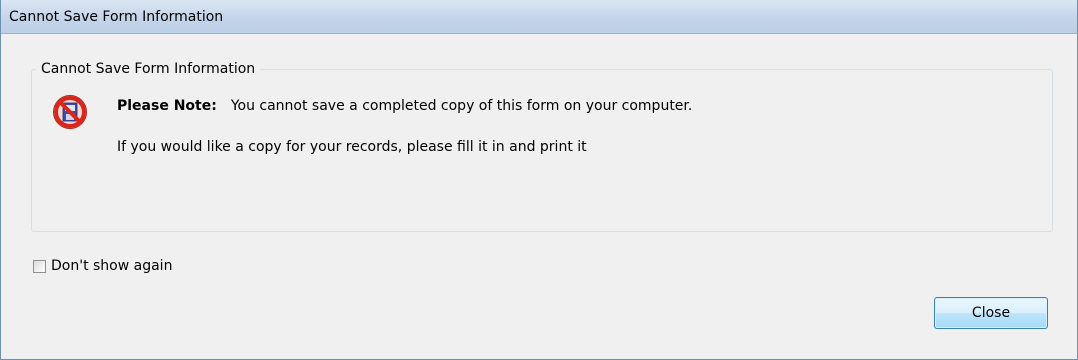 This screenshot has height=360, width=1078. What do you see at coordinates (116, 17) in the screenshot?
I see `window-title: Cannot Save Form Information` at bounding box center [116, 17].